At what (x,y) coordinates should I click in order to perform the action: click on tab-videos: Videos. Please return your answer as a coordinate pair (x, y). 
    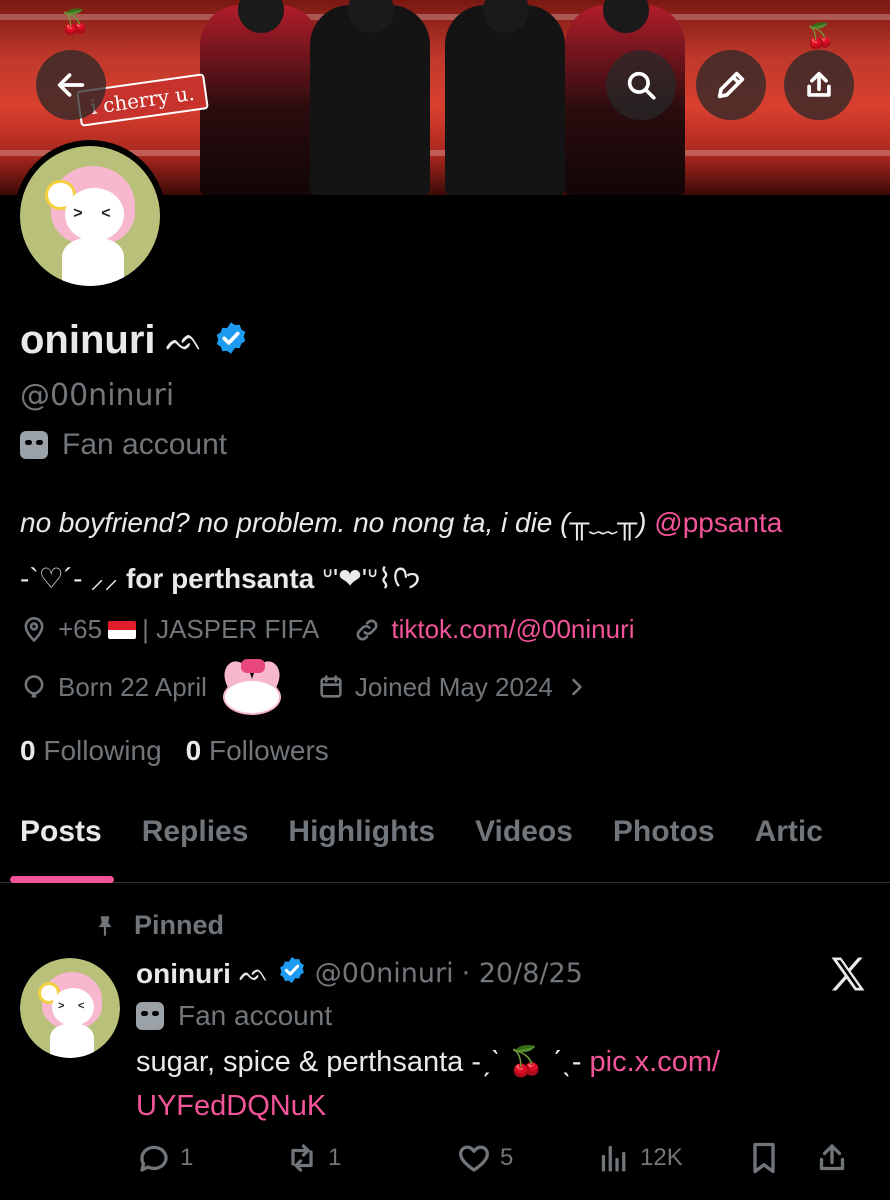
    Looking at the image, I should click on (524, 844).